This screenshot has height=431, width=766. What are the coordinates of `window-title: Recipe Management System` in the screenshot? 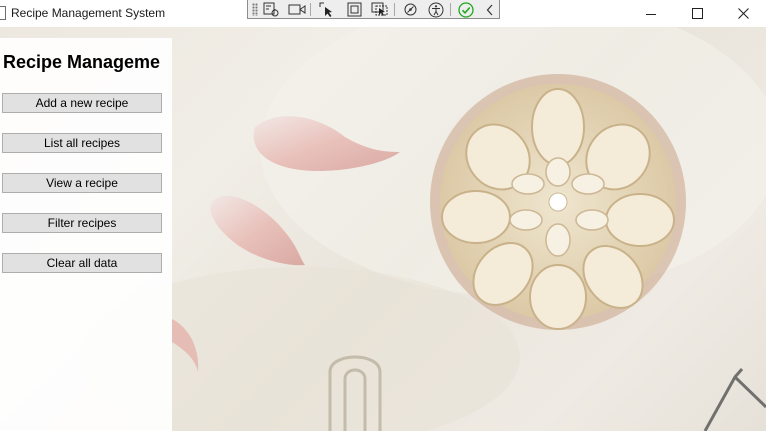 It's located at (88, 13).